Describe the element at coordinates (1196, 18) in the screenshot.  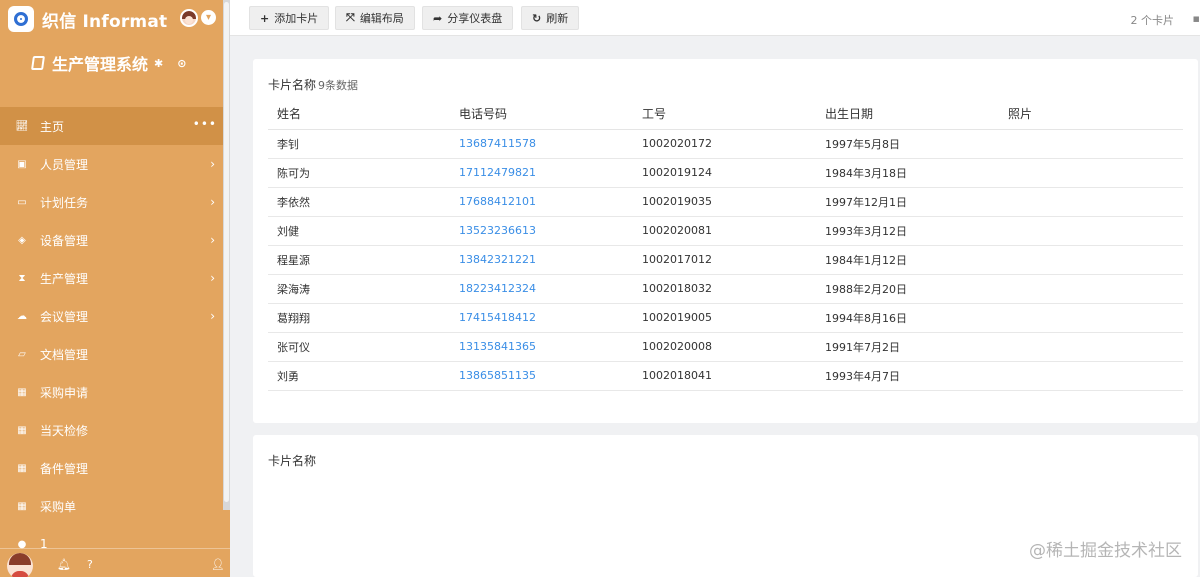
I see `comment-icon: ▪` at that location.